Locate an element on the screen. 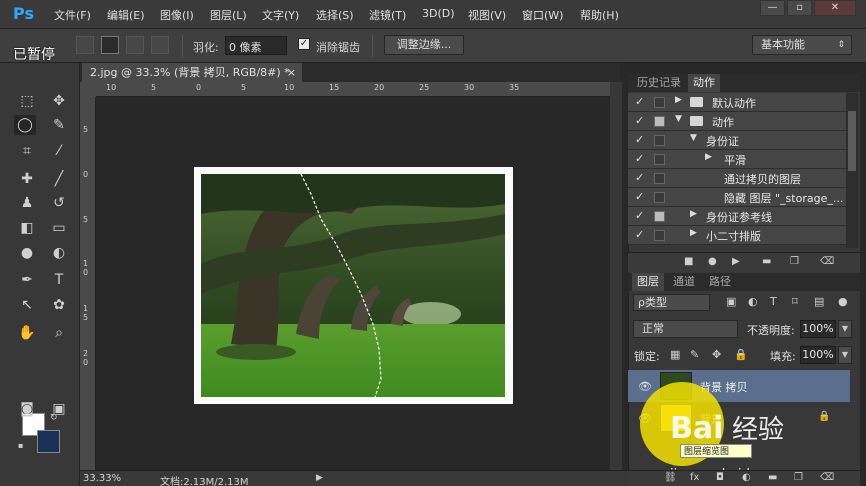  link-icon: ⛓ is located at coordinates (670, 477).